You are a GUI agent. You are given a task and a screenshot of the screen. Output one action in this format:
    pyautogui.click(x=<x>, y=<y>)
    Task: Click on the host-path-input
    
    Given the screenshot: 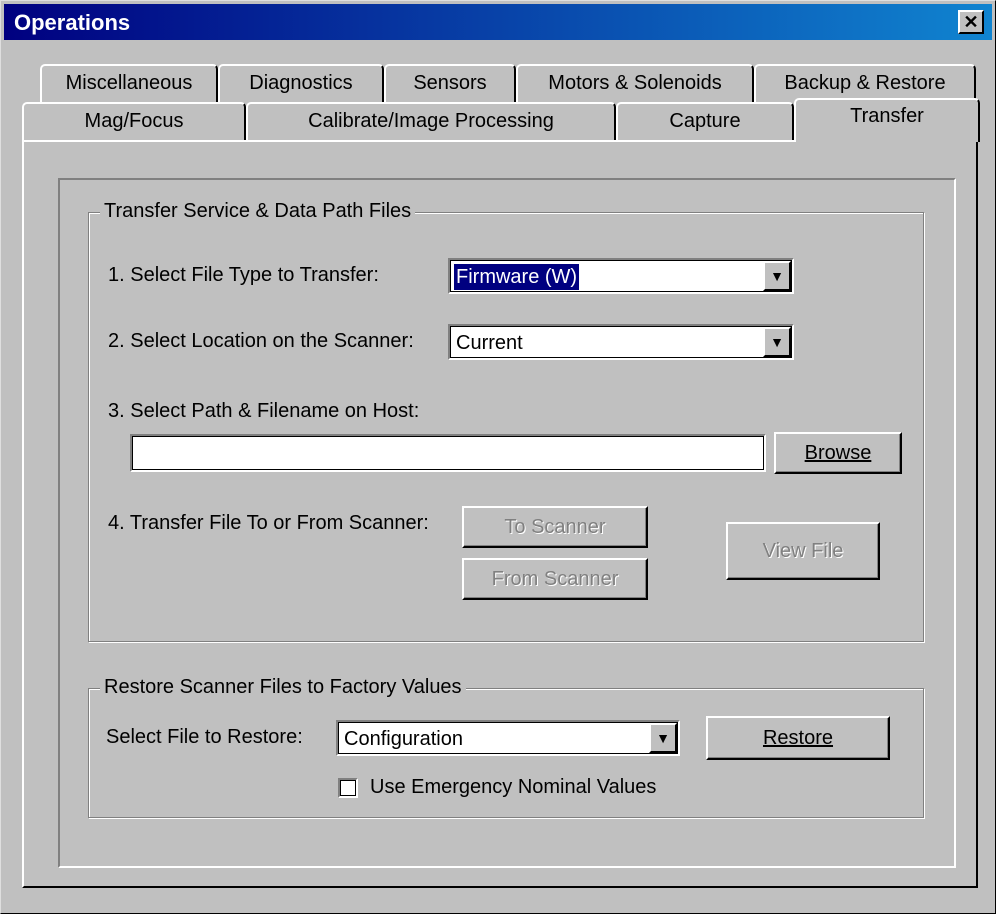 What is the action you would take?
    pyautogui.click(x=448, y=453)
    